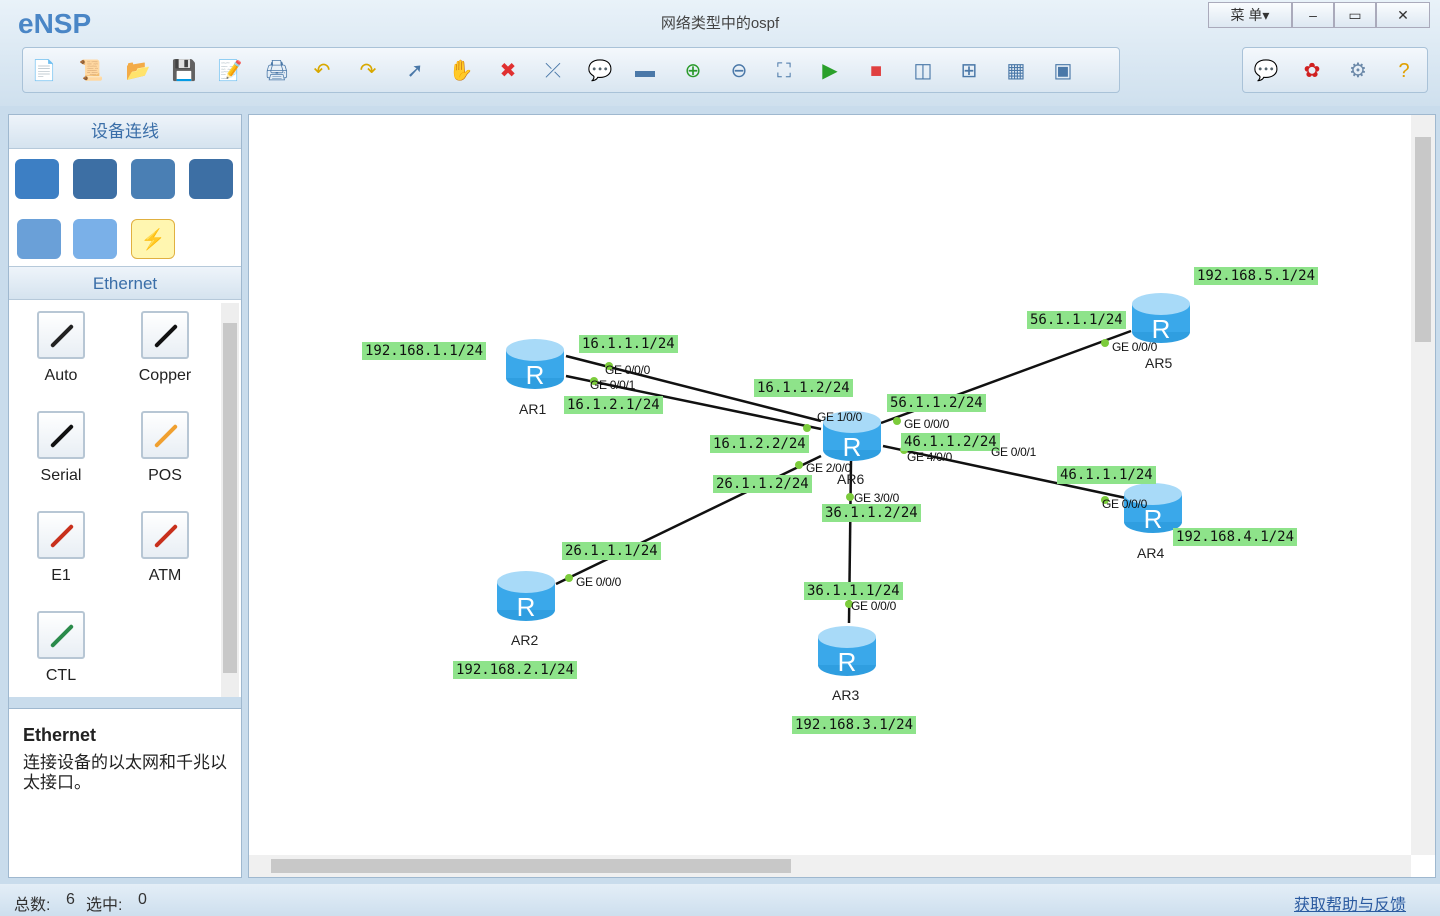 This screenshot has height=916, width=1440. What do you see at coordinates (125, 132) in the screenshot?
I see `panel-header: 设备连线` at bounding box center [125, 132].